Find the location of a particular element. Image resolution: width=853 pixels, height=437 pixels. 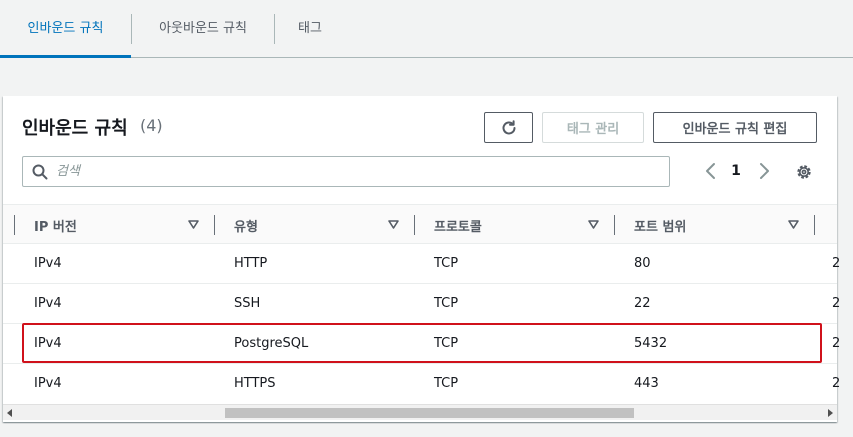

tab-outbound-rules: 아웃바운드 규칙 is located at coordinates (203, 28).